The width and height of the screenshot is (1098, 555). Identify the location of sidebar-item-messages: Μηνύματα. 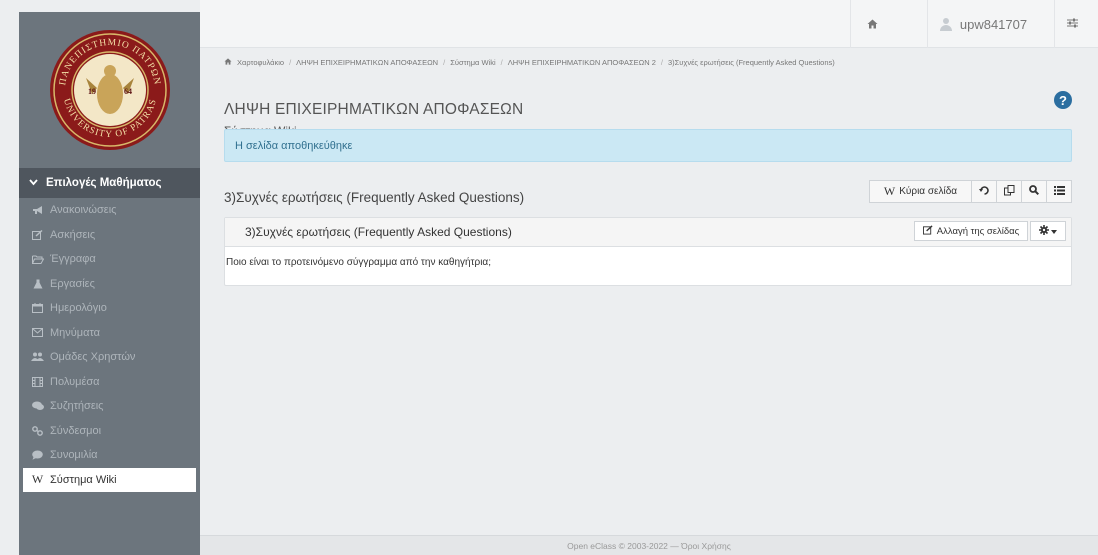
(109, 333).